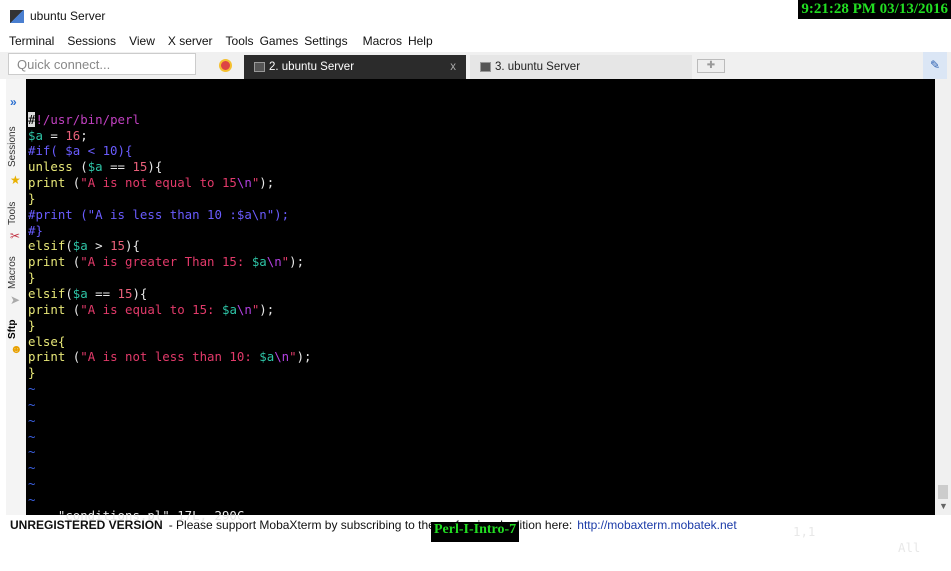  Describe the element at coordinates (481, 246) in the screenshot. I see `code-line: elsif($a > 15){` at that location.